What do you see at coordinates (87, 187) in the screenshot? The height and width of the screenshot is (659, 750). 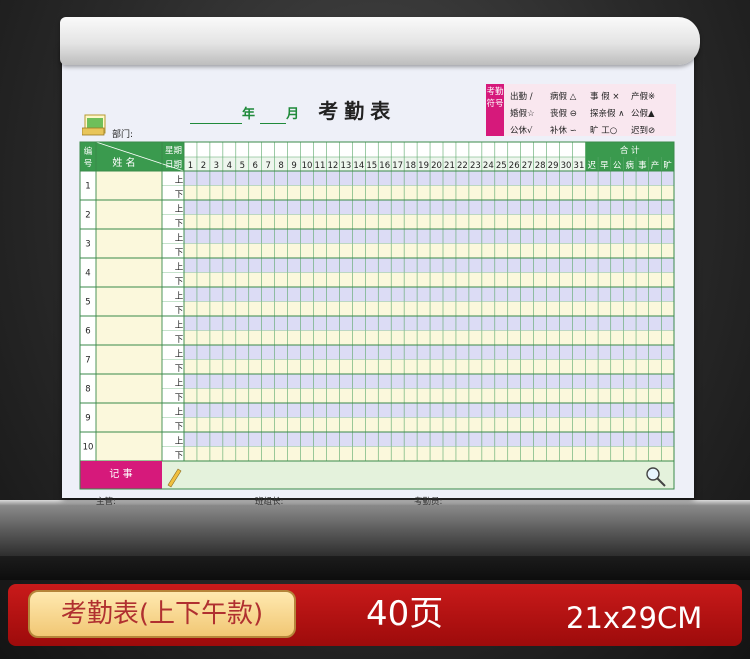 I see `row-number: 1` at bounding box center [87, 187].